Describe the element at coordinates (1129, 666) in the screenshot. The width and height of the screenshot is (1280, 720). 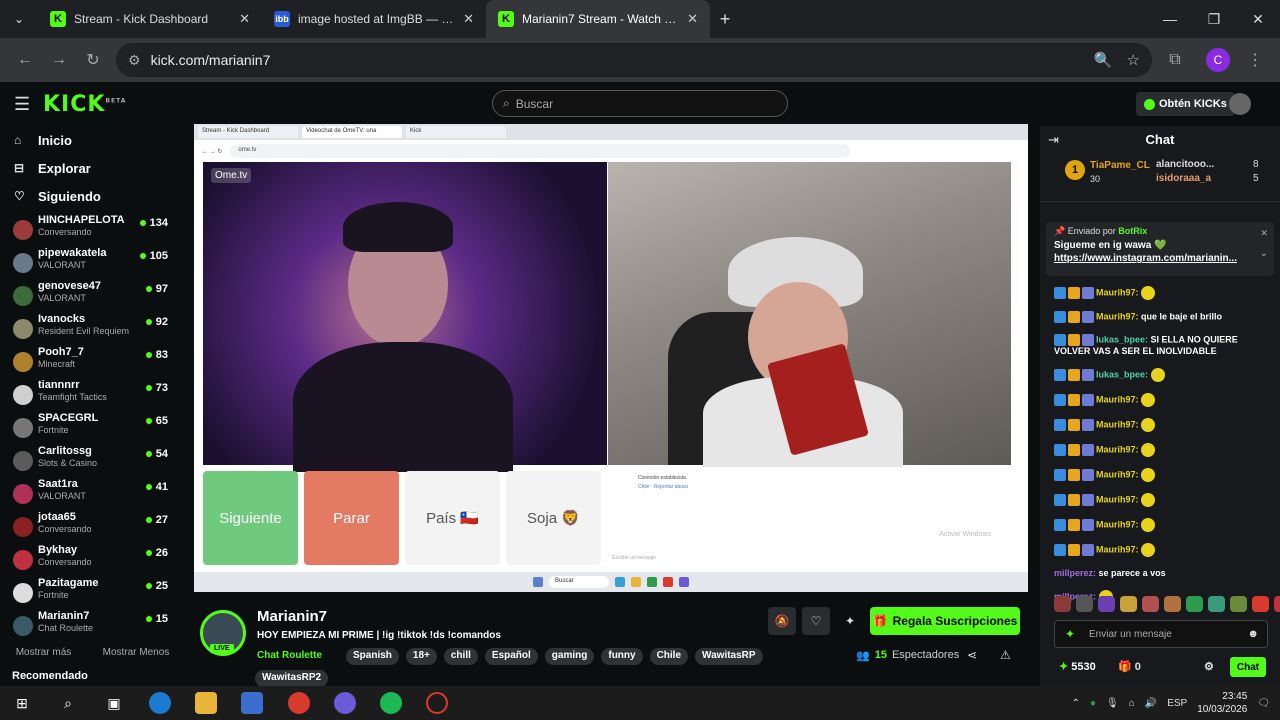
I see `points-balance: 🎁 0` at that location.